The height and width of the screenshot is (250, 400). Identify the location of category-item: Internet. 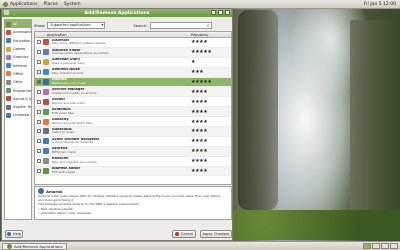
(18, 65).